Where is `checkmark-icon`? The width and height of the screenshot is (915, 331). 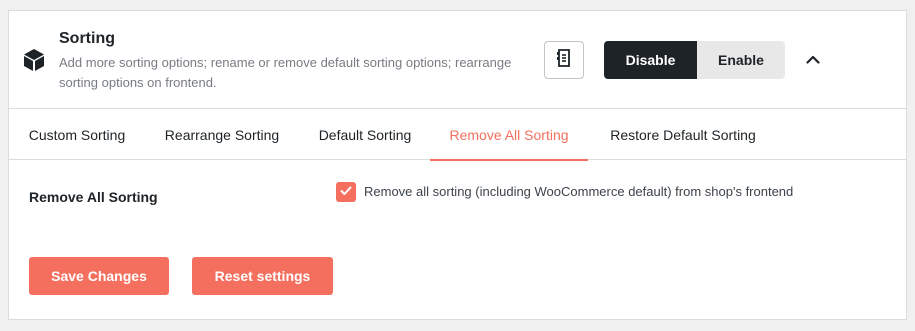
checkmark-icon is located at coordinates (346, 192).